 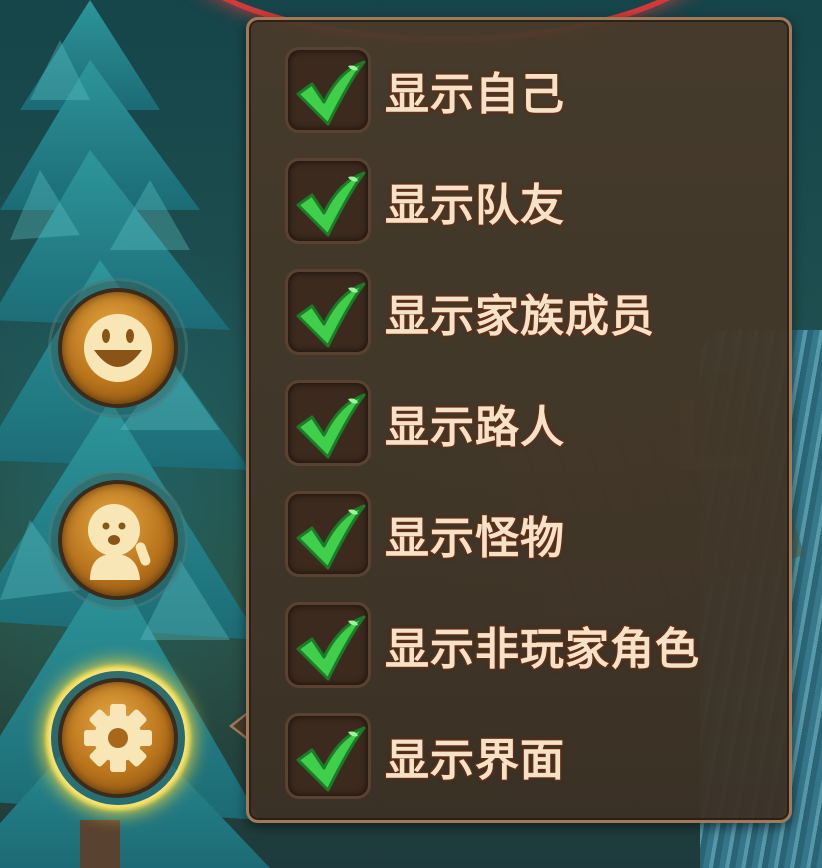 I want to click on option-show-interface: 显示界面, so click(x=525, y=756).